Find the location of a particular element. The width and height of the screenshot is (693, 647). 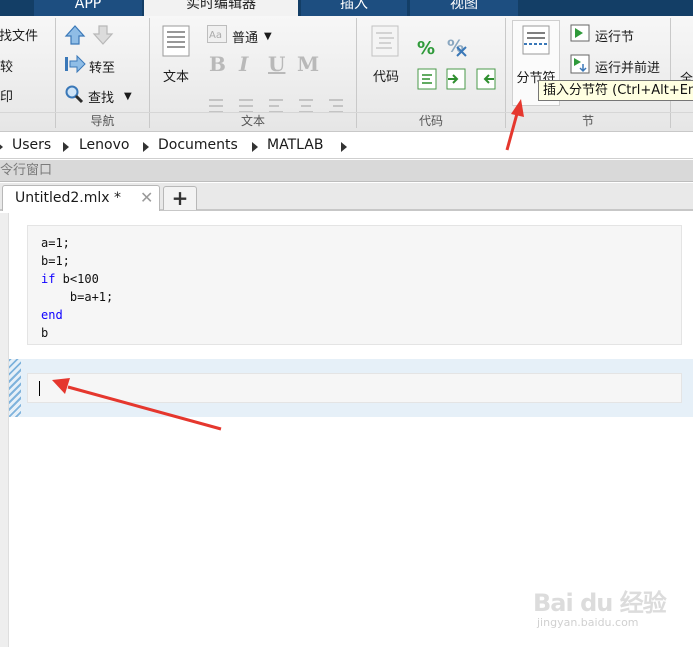

section-break-icon is located at coordinates (536, 40).